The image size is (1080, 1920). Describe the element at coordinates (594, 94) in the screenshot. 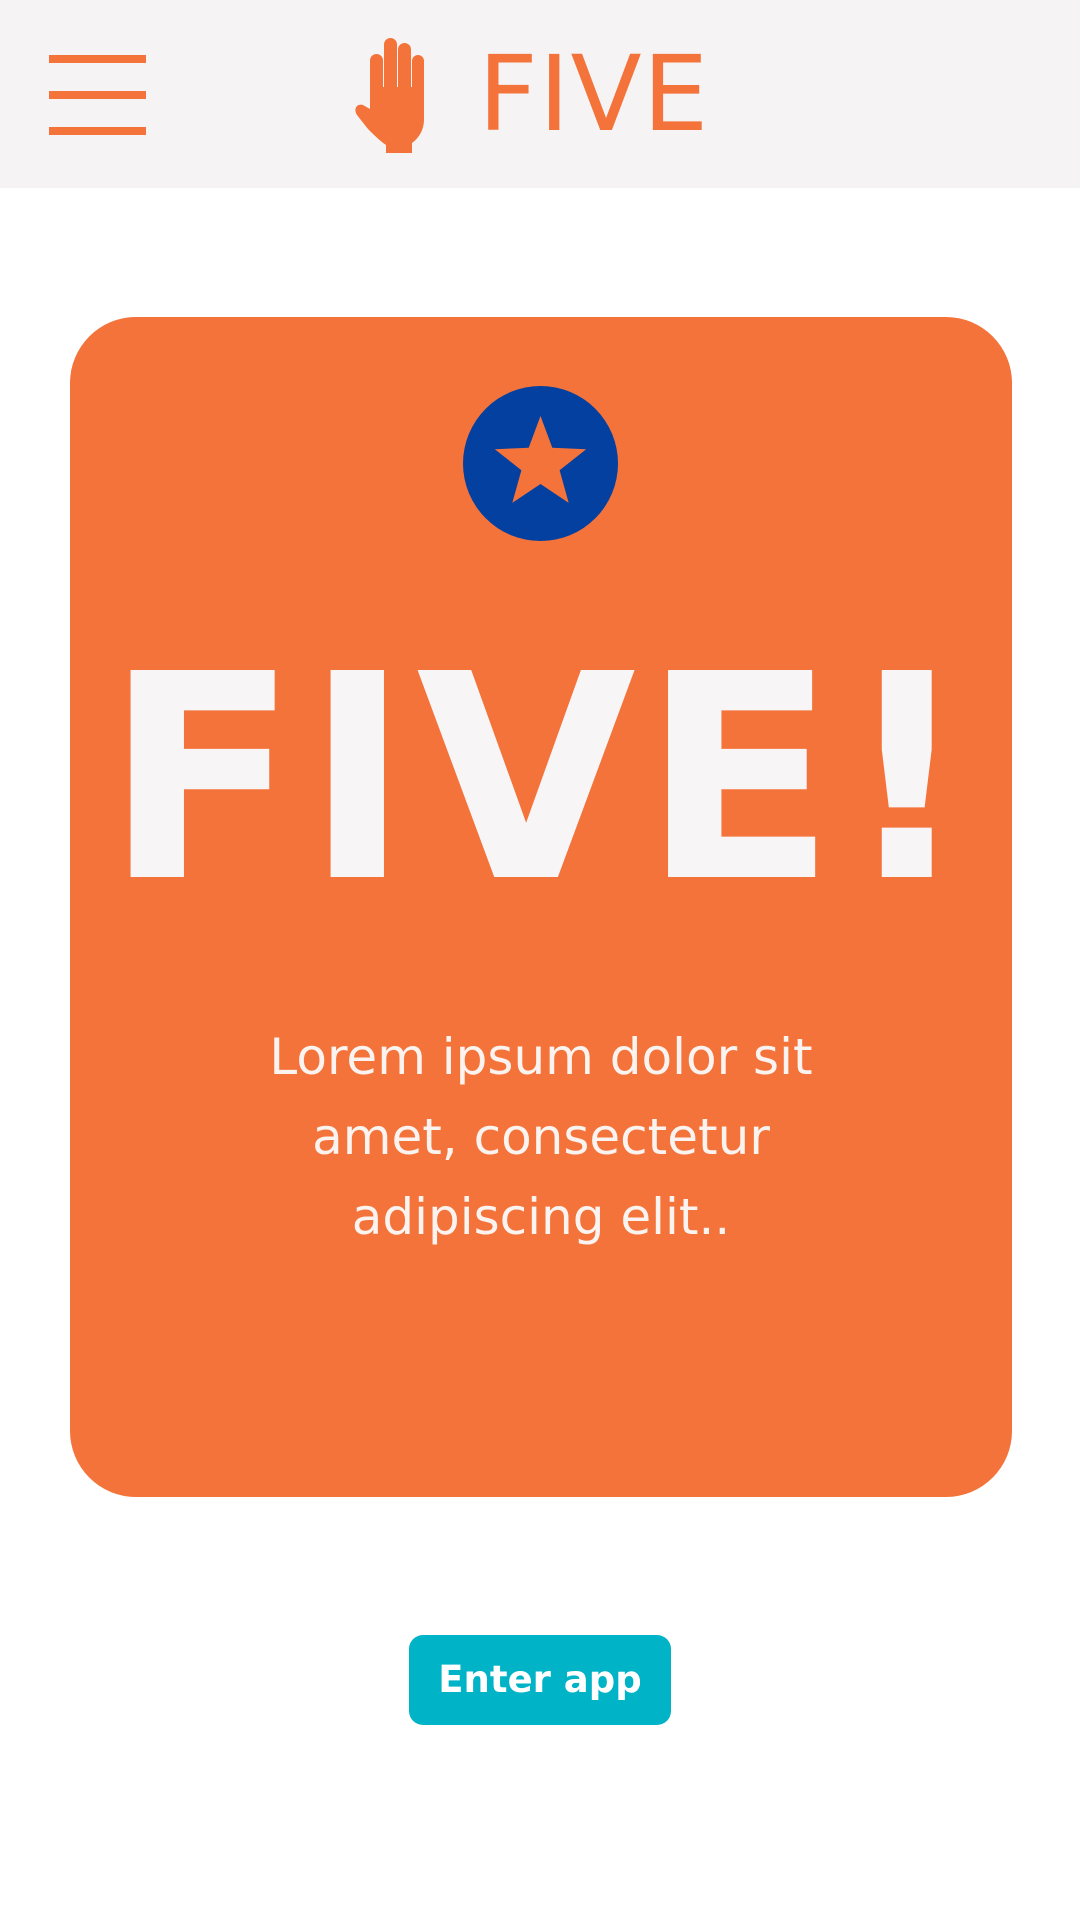

I see `brand-name: FIVE` at that location.